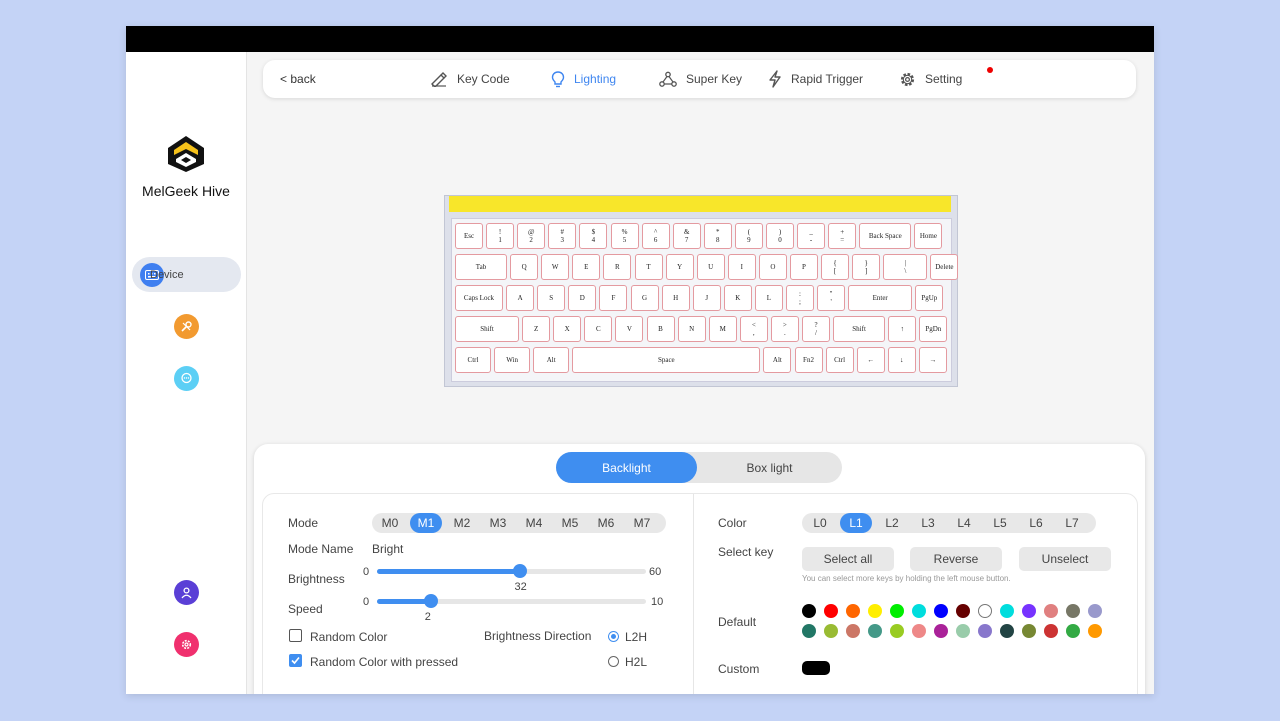  What do you see at coordinates (629, 329) in the screenshot?
I see `key: V` at bounding box center [629, 329].